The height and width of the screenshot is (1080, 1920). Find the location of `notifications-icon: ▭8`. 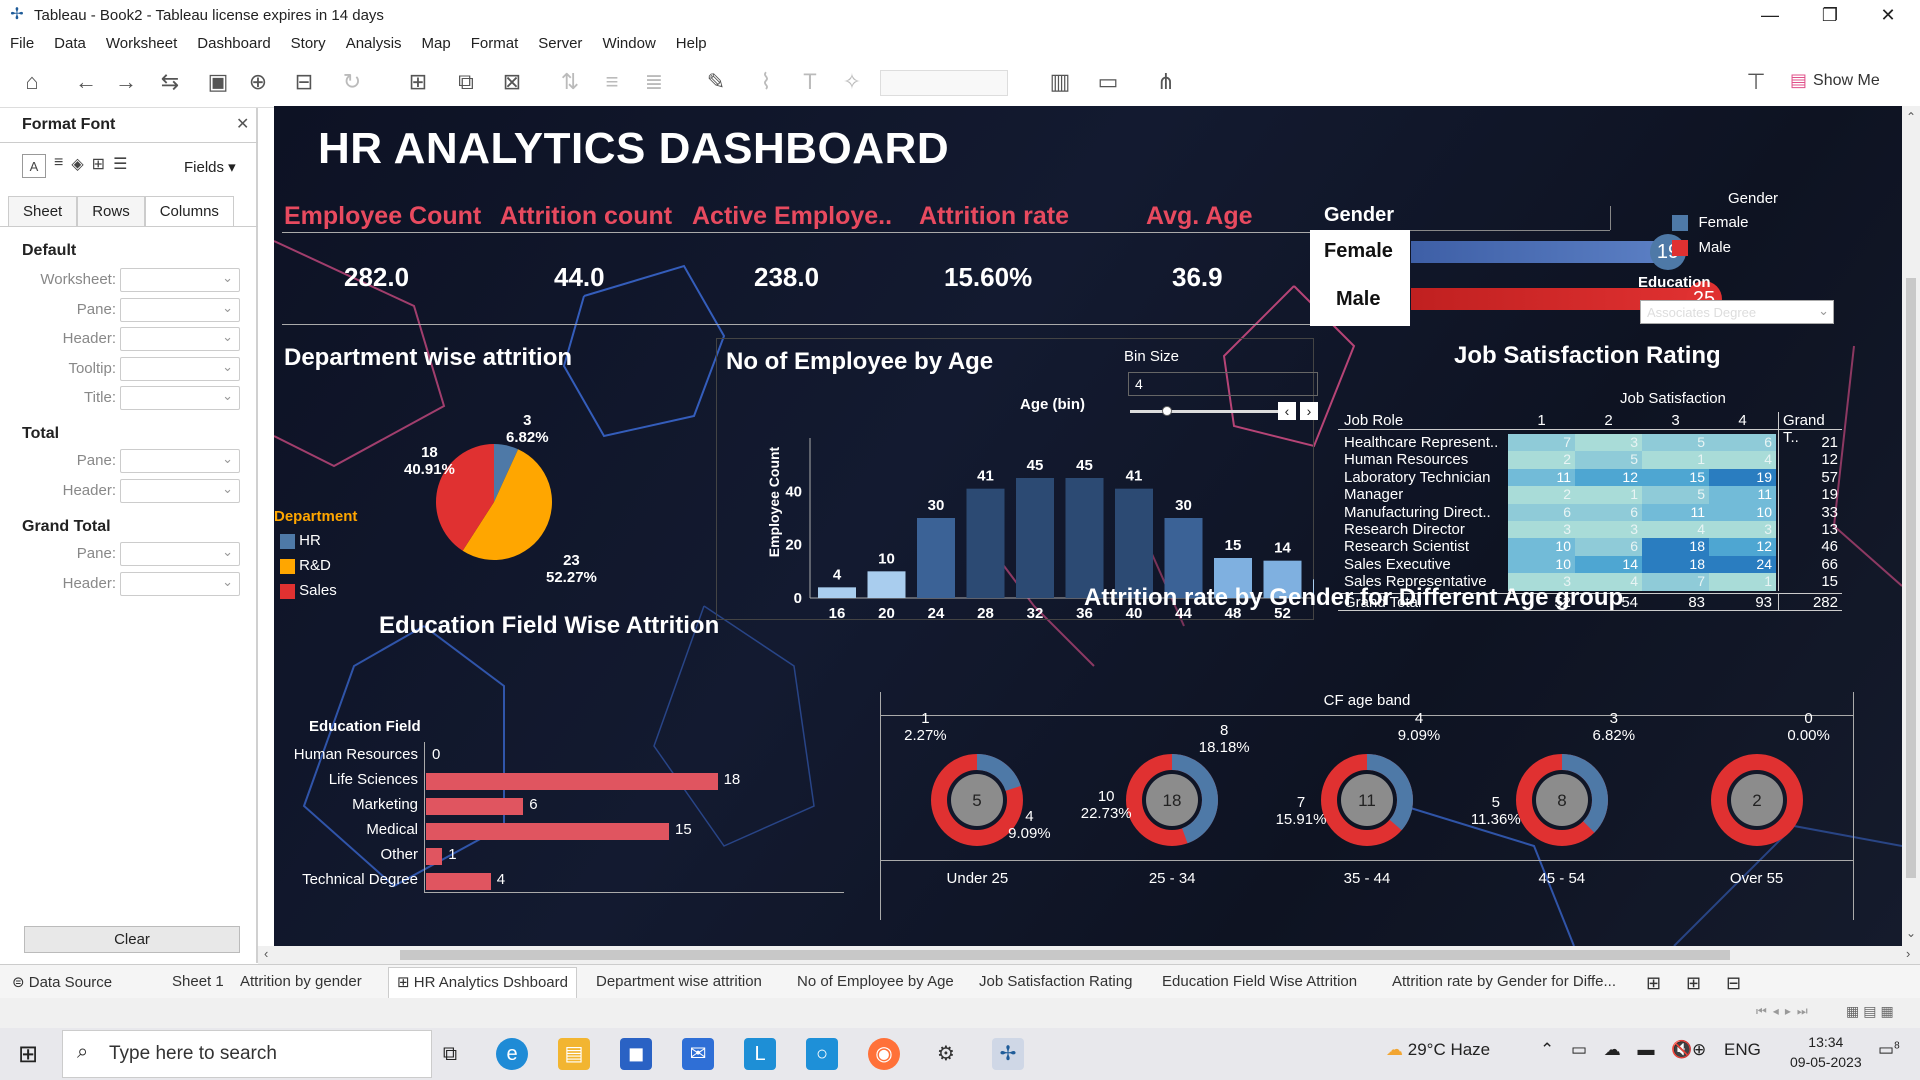

notifications-icon: ▭8 is located at coordinates (1889, 1050).